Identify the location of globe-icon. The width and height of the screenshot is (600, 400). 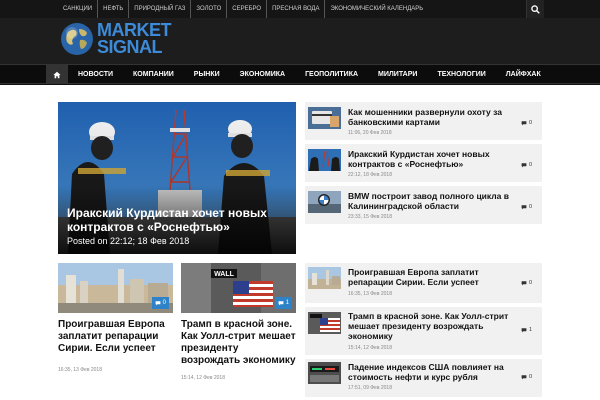
(77, 39).